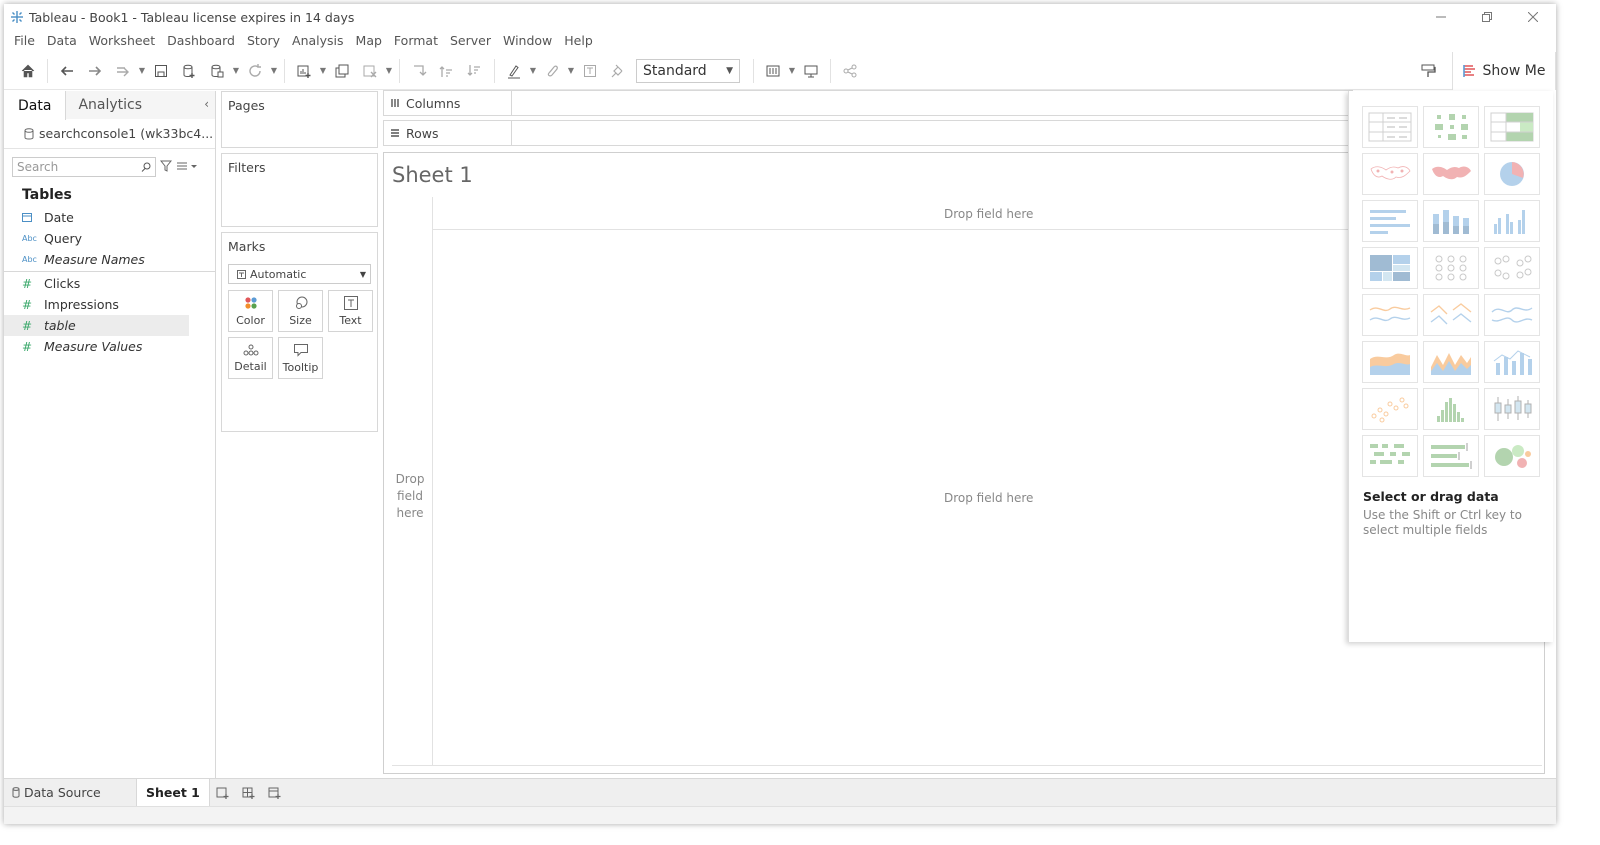 Image resolution: width=1600 pixels, height=845 pixels. What do you see at coordinates (470, 40) in the screenshot?
I see `menu-server: Server` at bounding box center [470, 40].